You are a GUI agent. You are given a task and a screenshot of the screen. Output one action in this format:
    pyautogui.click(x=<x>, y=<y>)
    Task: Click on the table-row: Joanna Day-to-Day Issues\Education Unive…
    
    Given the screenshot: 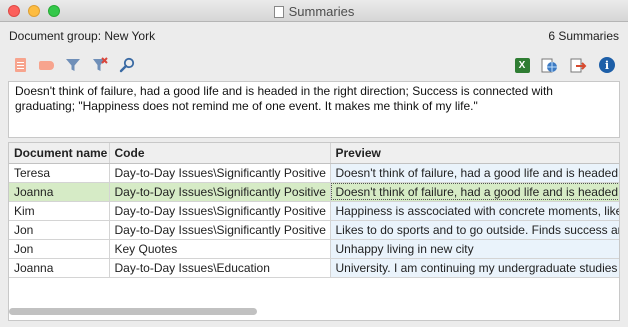 What is the action you would take?
    pyautogui.click(x=314, y=268)
    